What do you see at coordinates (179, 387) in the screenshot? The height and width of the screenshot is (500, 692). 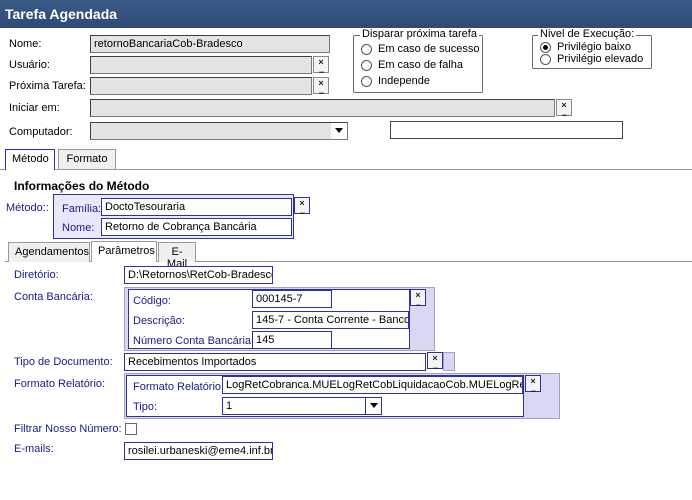 I see `formato-inner-label: Formato Relatório:` at bounding box center [179, 387].